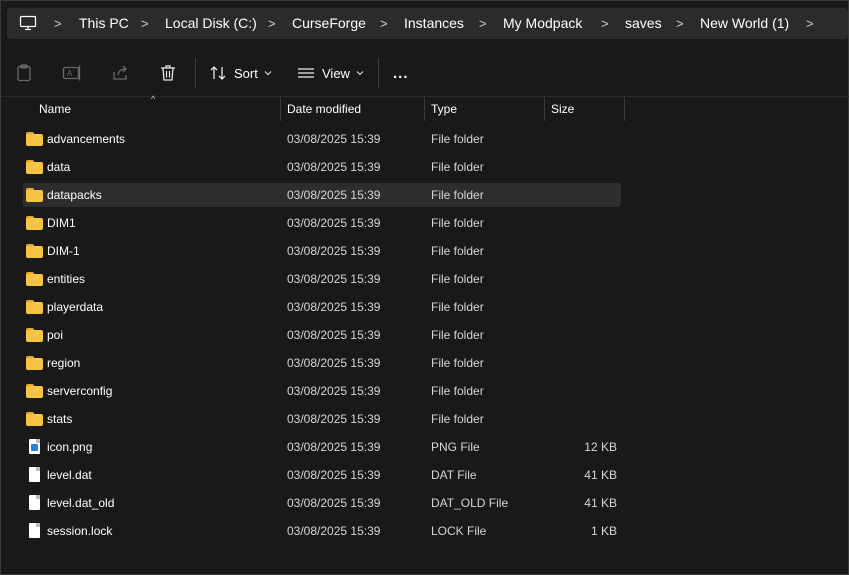 This screenshot has width=849, height=575. What do you see at coordinates (322, 391) in the screenshot?
I see `file-row: serverconfig 03/08/2025 15:39 File folder` at bounding box center [322, 391].